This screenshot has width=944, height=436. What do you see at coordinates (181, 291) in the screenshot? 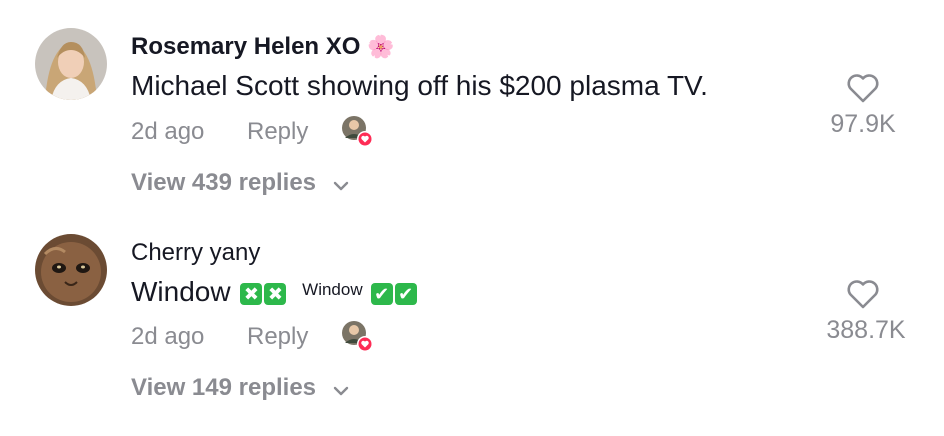
I see `comment-text-main: Window` at bounding box center [181, 291].